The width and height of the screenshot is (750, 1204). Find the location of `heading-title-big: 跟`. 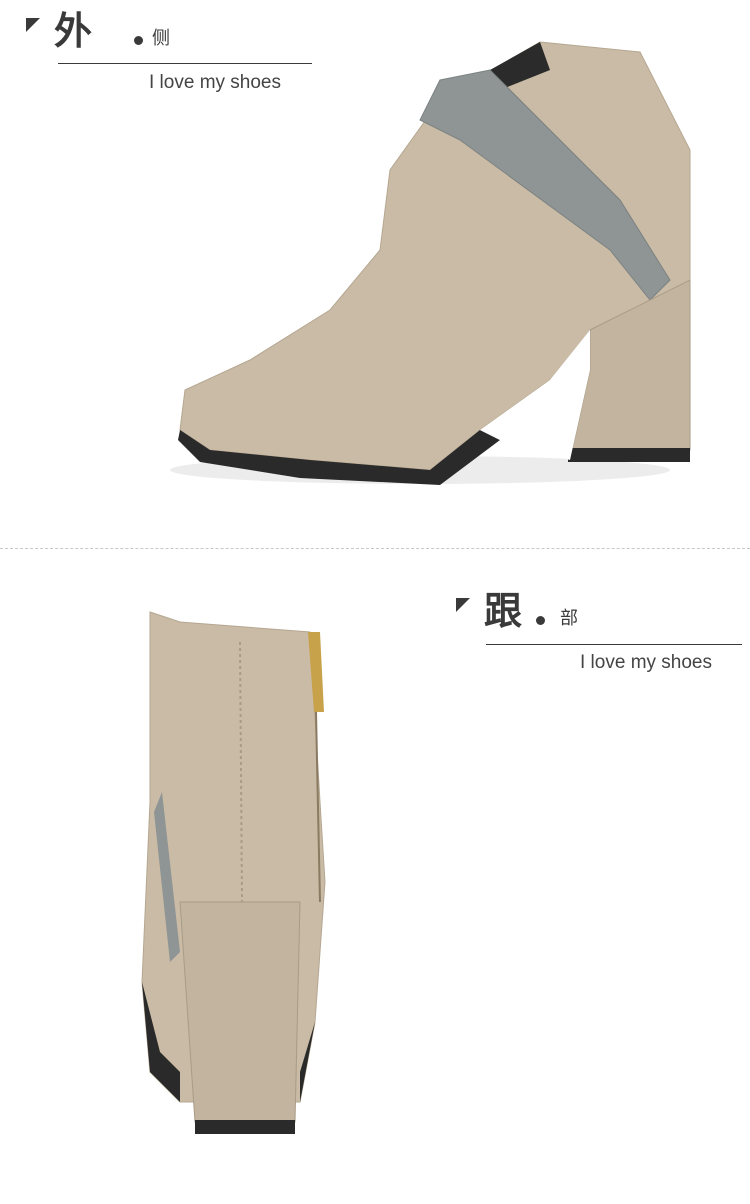

heading-title-big: 跟 is located at coordinates (503, 611).